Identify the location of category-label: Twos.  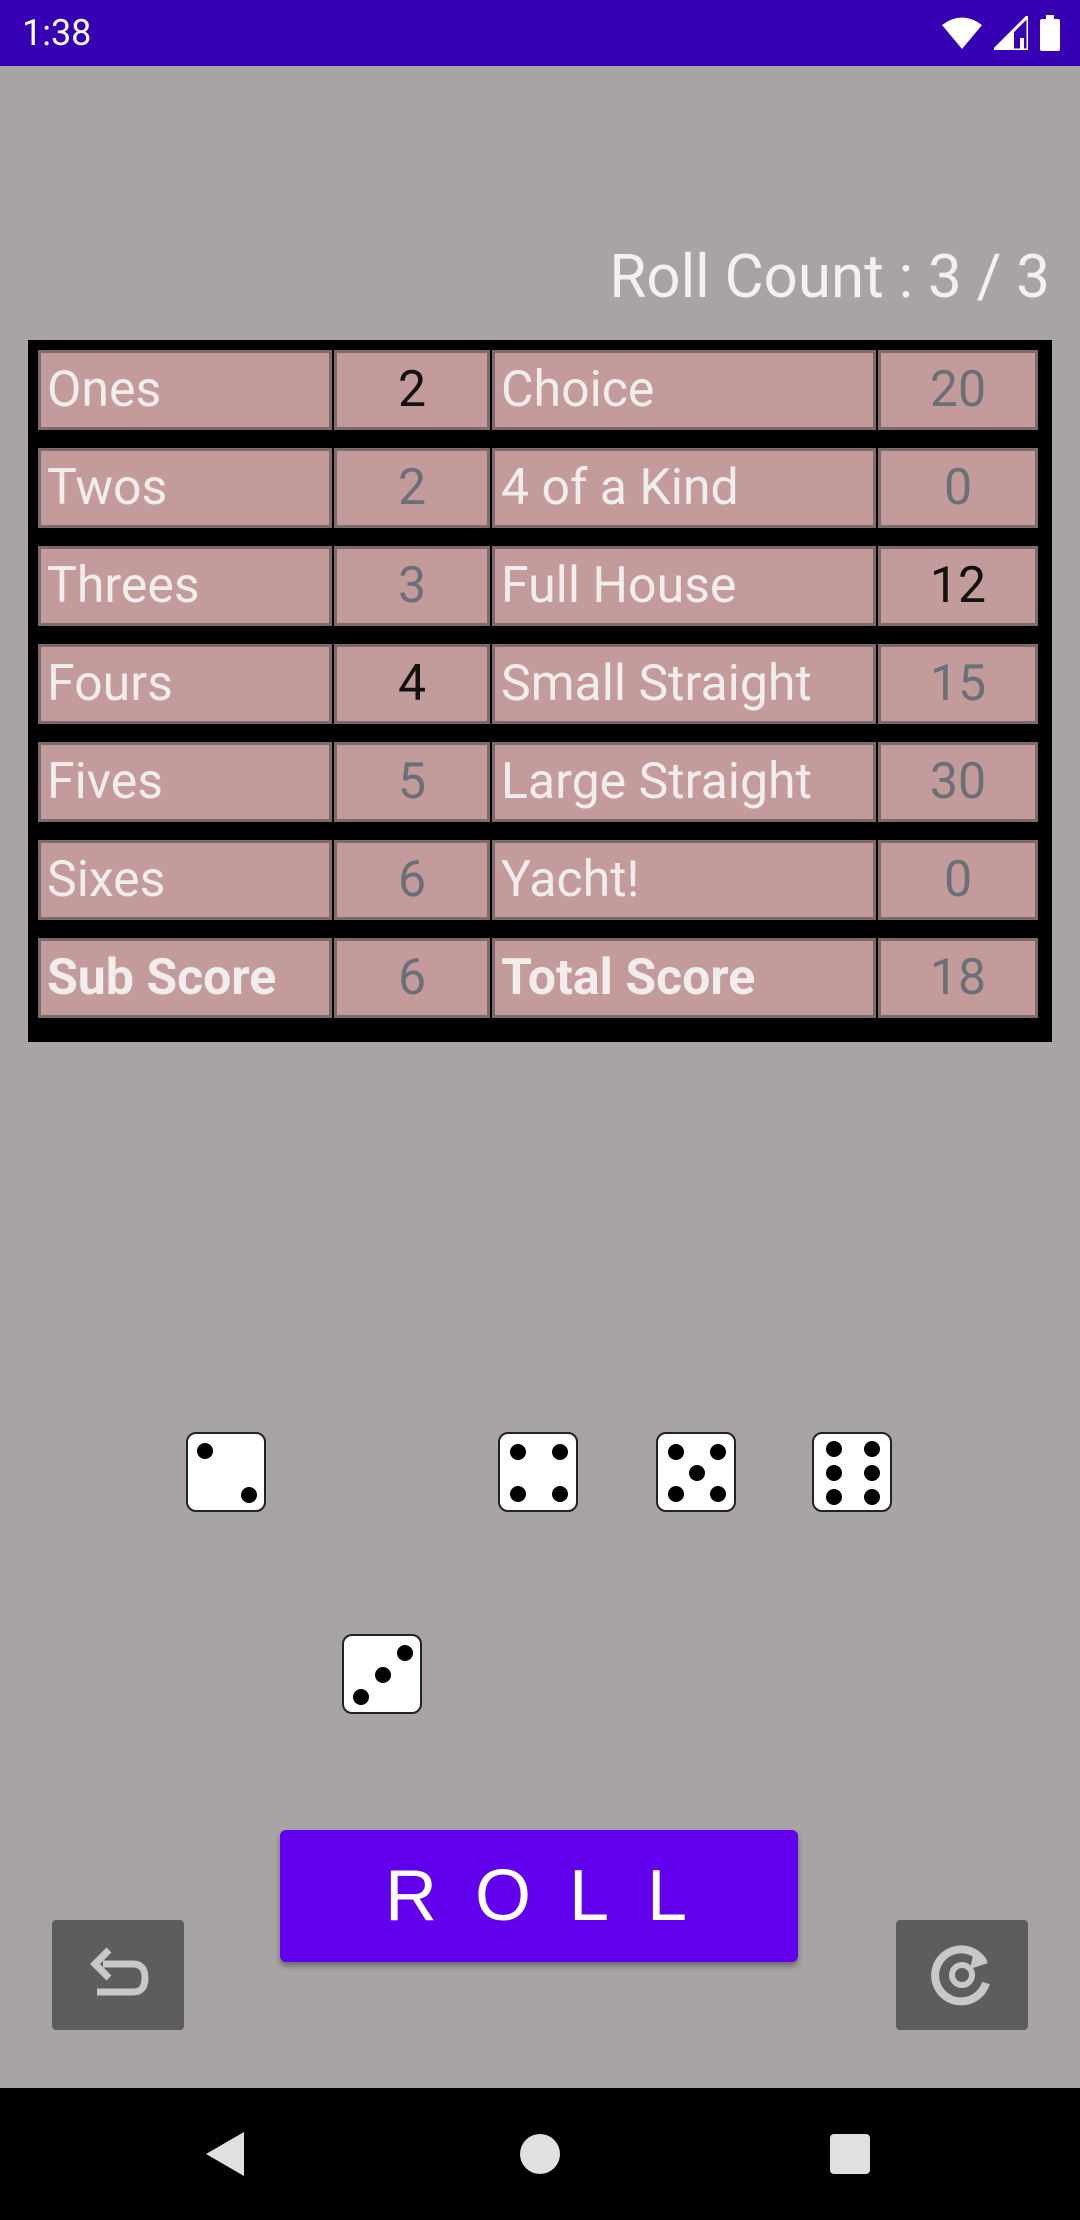
(185, 488).